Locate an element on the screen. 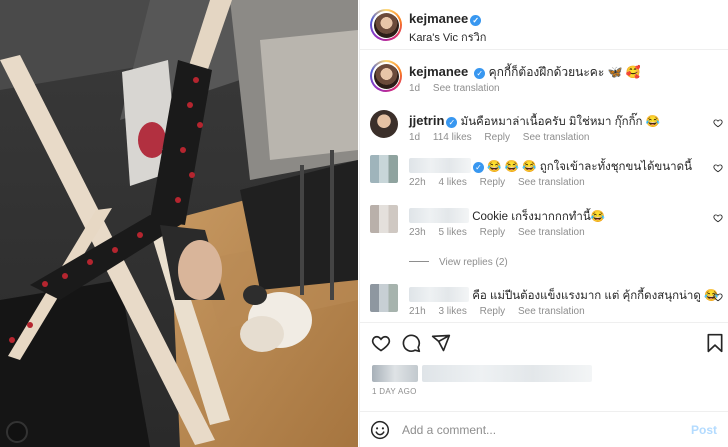  username-text: kejmanee is located at coordinates (438, 18).